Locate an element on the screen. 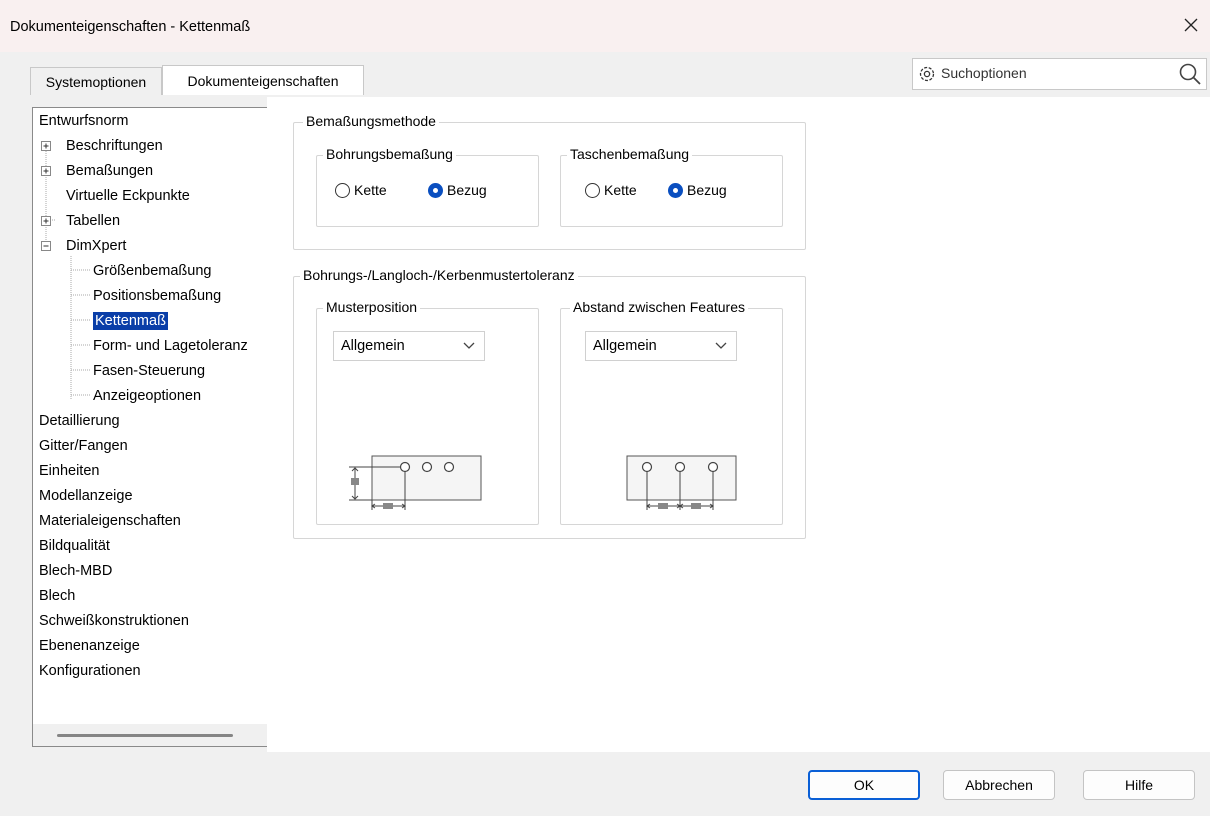  gear-icon is located at coordinates (927, 74).